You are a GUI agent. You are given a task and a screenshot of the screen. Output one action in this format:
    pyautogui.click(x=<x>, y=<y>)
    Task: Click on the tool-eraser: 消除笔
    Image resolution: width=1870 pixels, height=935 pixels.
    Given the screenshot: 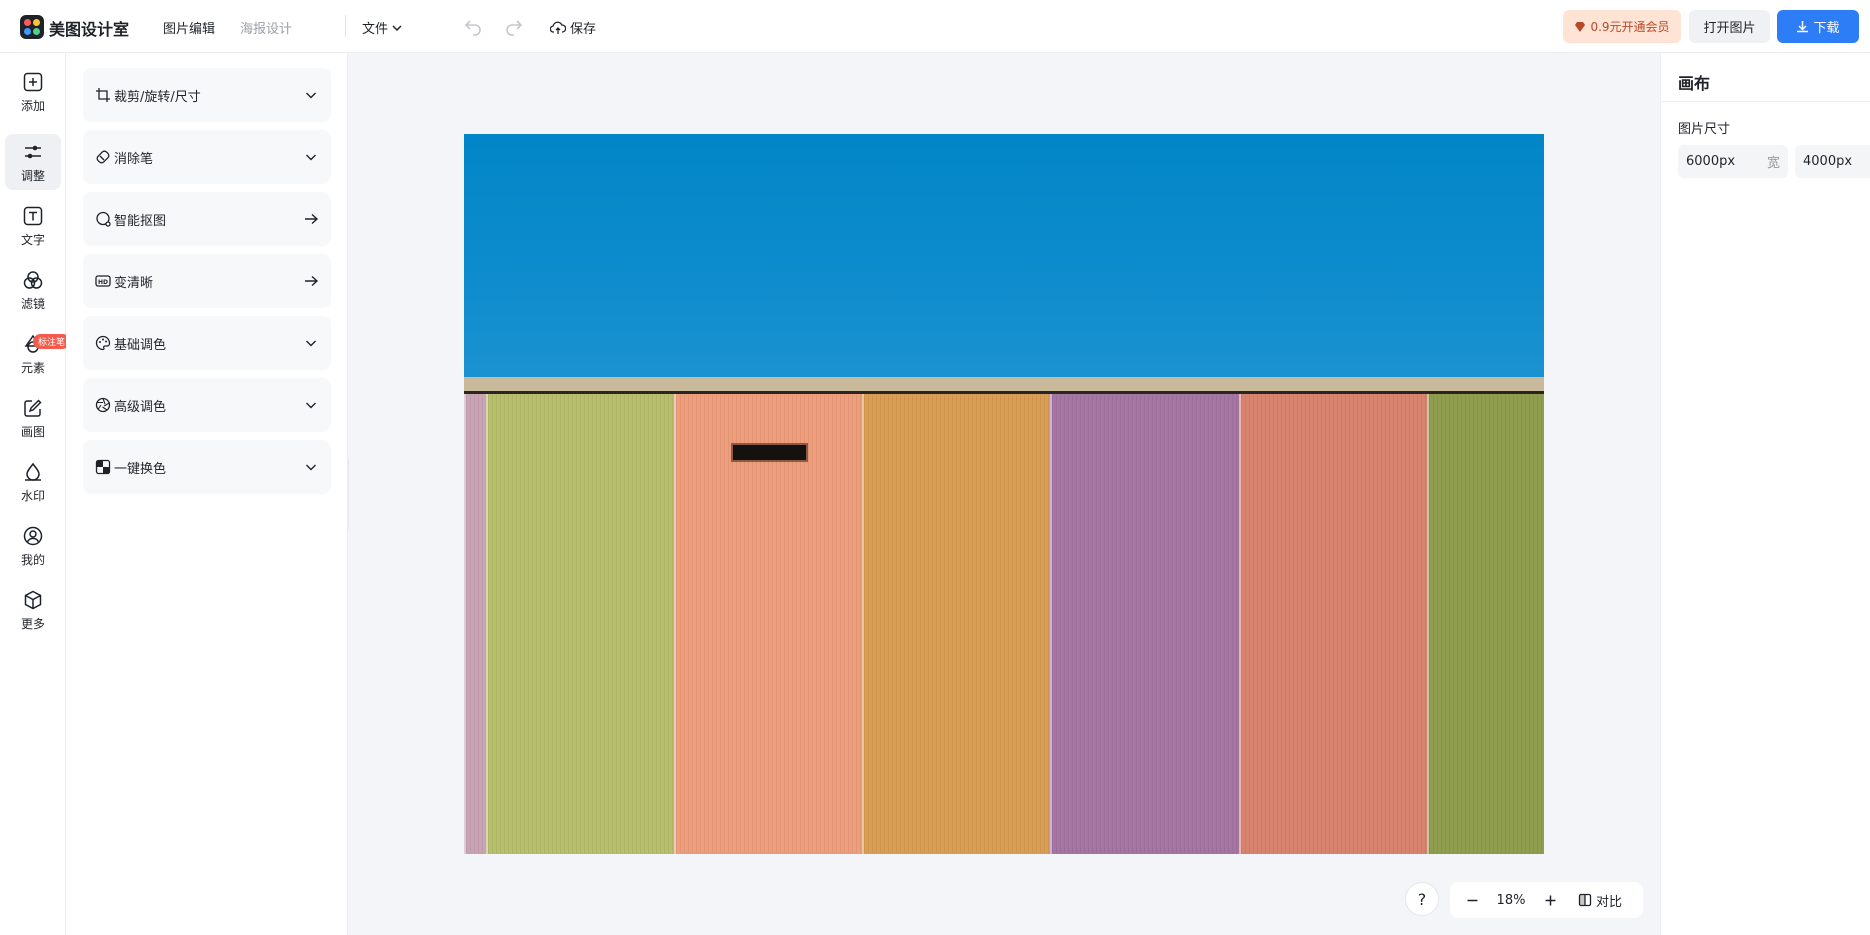 What is the action you would take?
    pyautogui.click(x=207, y=157)
    